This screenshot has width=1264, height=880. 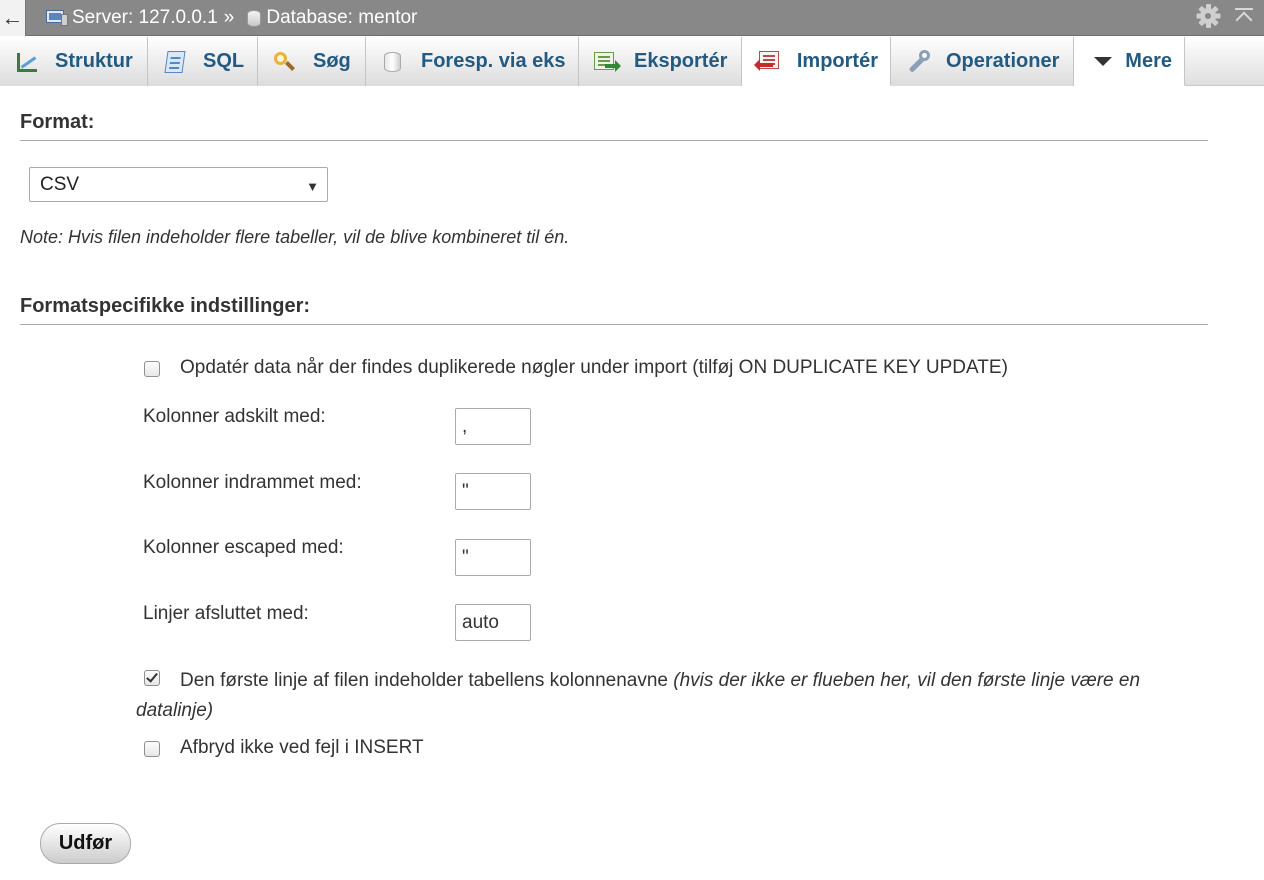 I want to click on escaped-label: Kolonner escaped med:, so click(x=243, y=547).